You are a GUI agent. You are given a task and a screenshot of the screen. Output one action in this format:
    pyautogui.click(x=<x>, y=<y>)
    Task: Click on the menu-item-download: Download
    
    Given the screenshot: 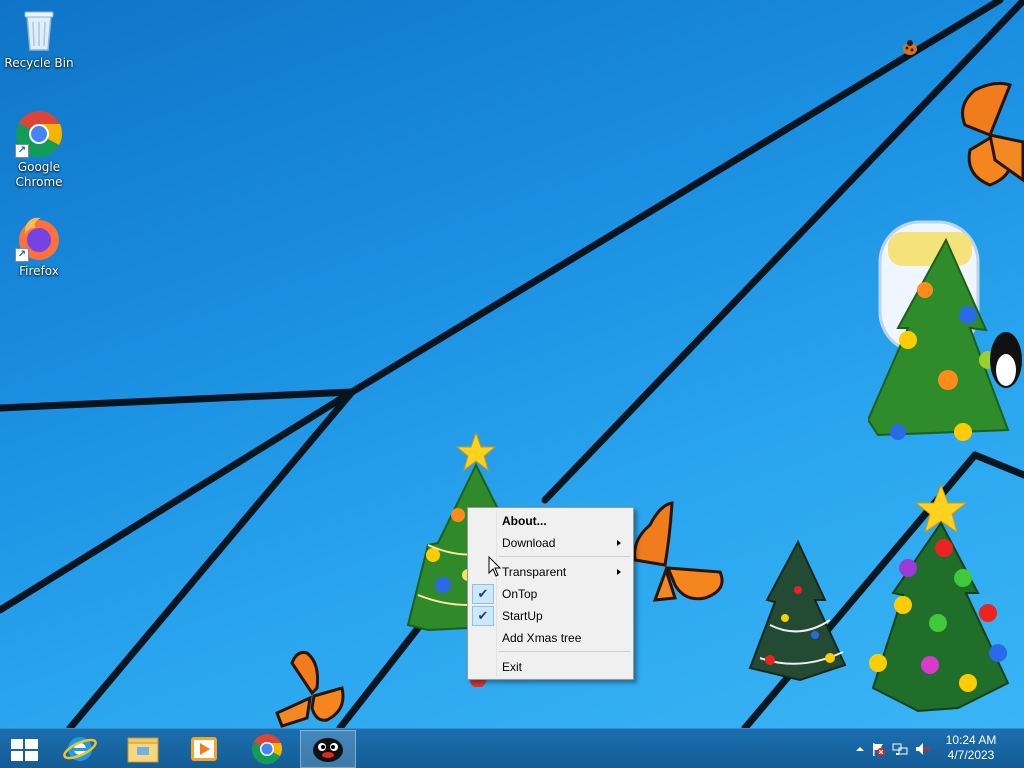 What is the action you would take?
    pyautogui.click(x=550, y=543)
    